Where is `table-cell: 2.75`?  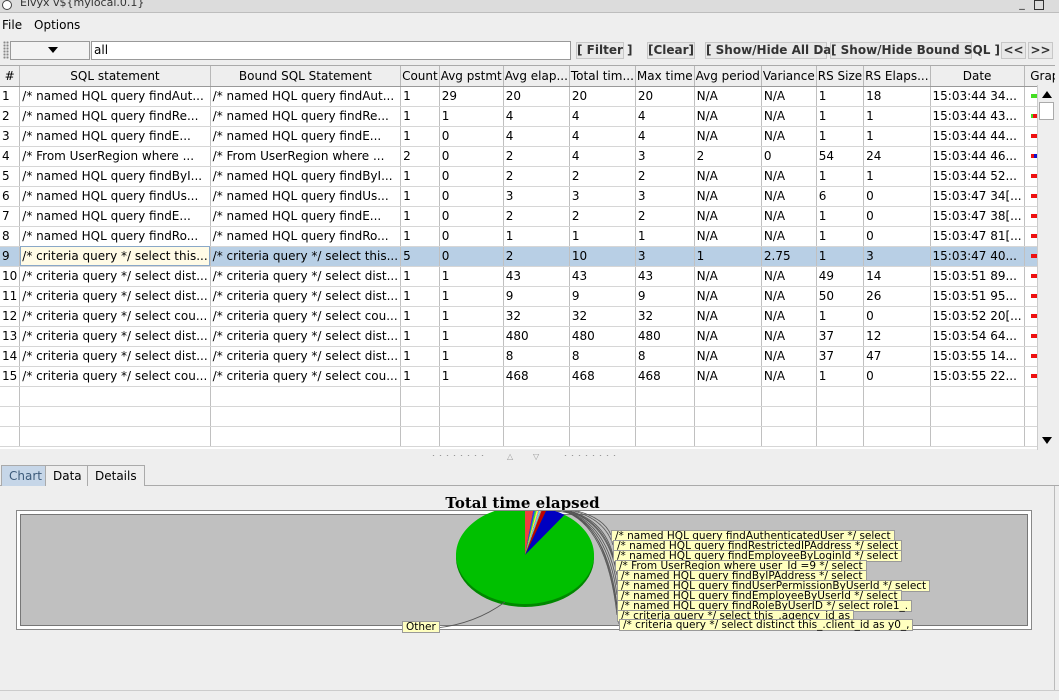 table-cell: 2.75 is located at coordinates (789, 256).